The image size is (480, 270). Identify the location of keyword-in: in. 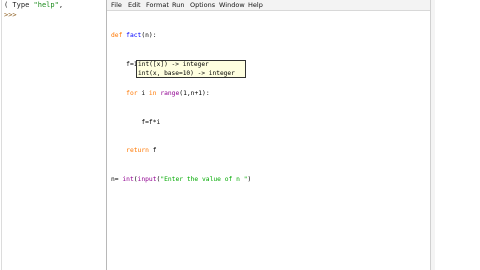
(152, 93).